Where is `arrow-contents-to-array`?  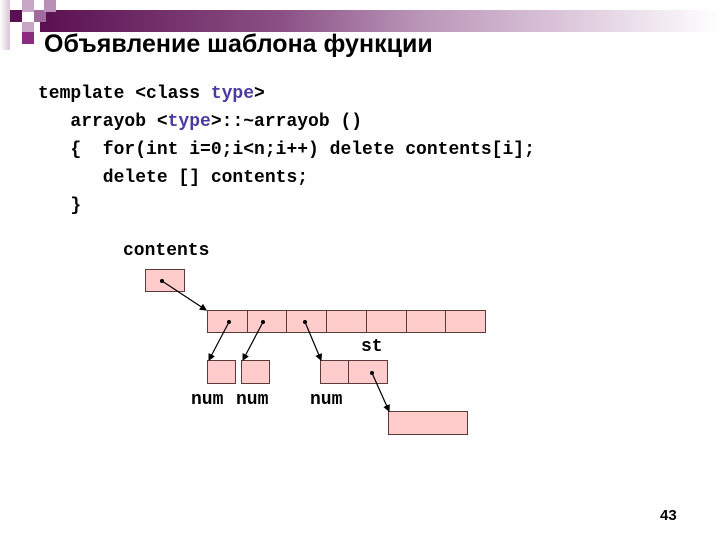 arrow-contents-to-array is located at coordinates (184, 295).